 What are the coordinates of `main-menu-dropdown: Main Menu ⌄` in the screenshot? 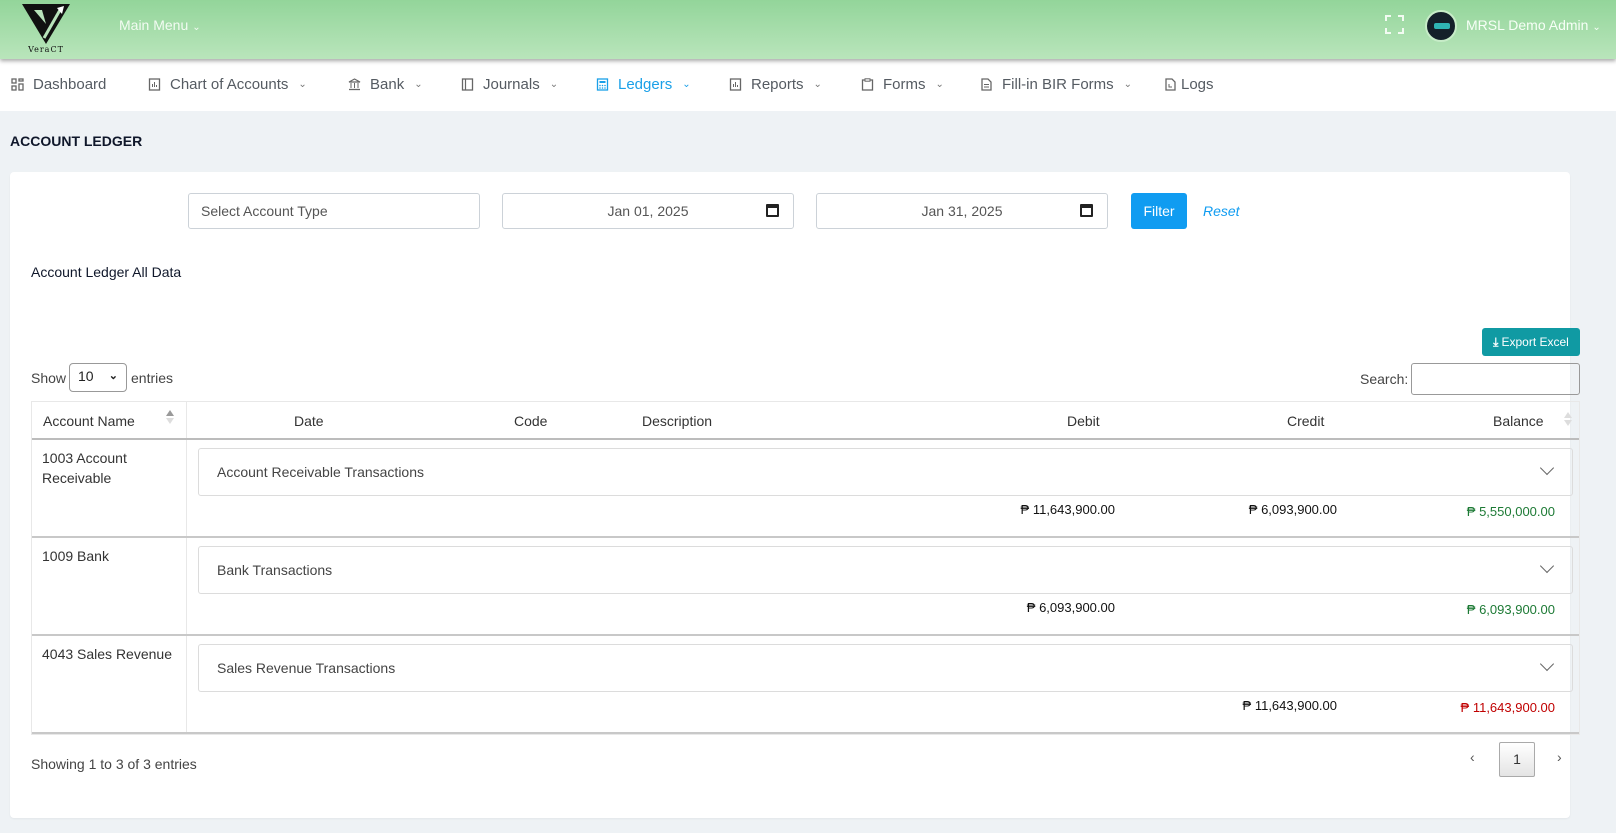 It's located at (160, 25).